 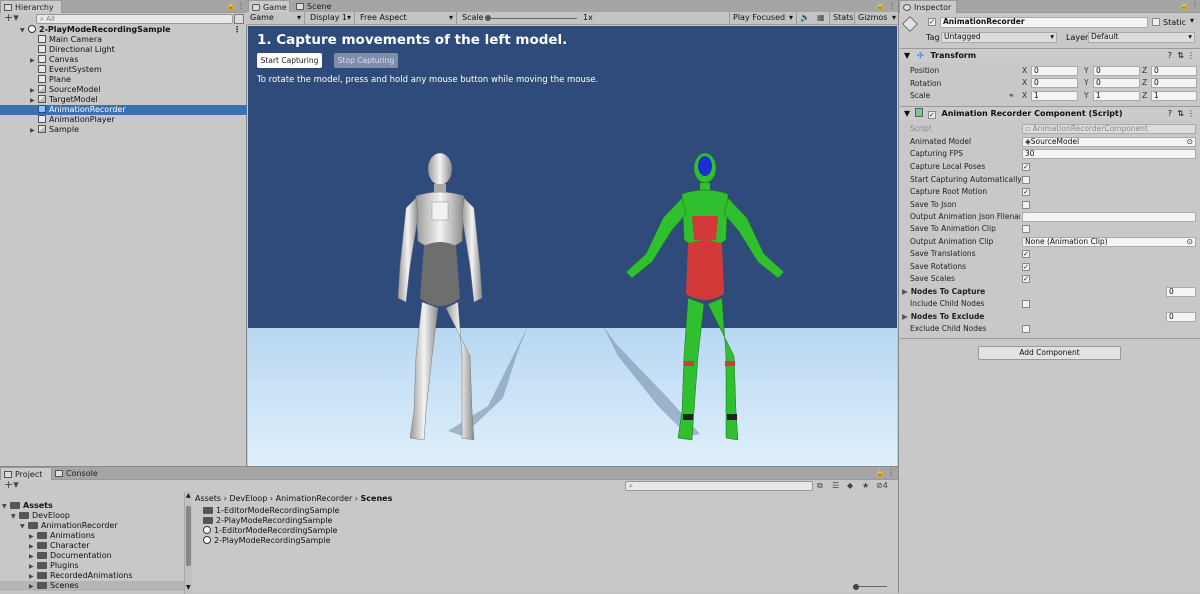 What do you see at coordinates (870, 587) in the screenshot?
I see `zoom-slider` at bounding box center [870, 587].